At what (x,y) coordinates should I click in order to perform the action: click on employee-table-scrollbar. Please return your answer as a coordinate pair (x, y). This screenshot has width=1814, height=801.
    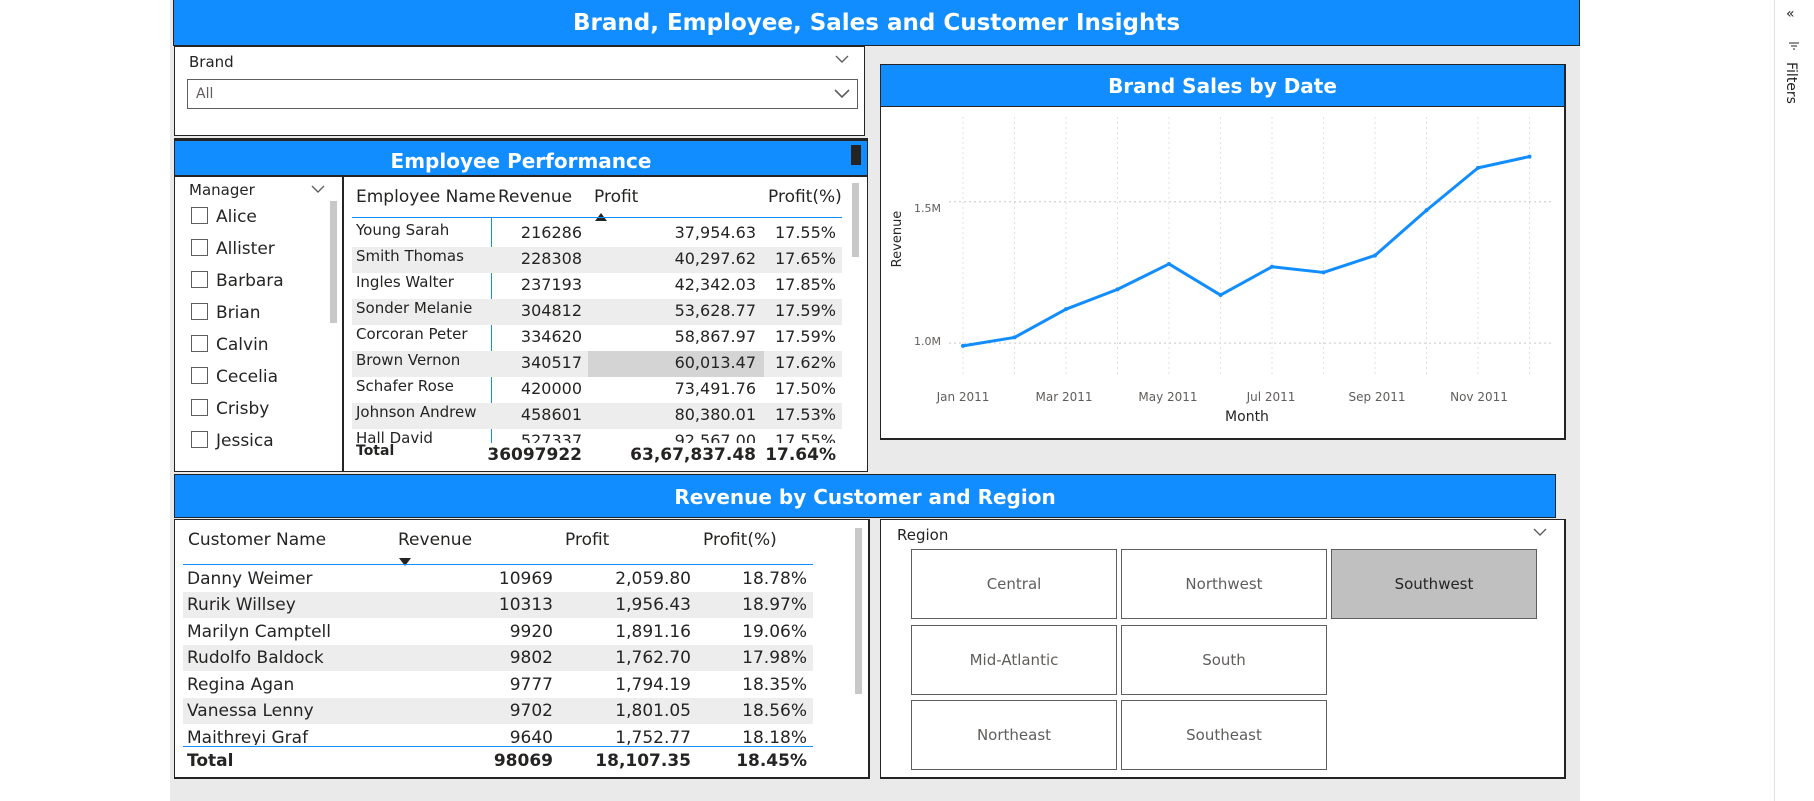
    Looking at the image, I should click on (855, 220).